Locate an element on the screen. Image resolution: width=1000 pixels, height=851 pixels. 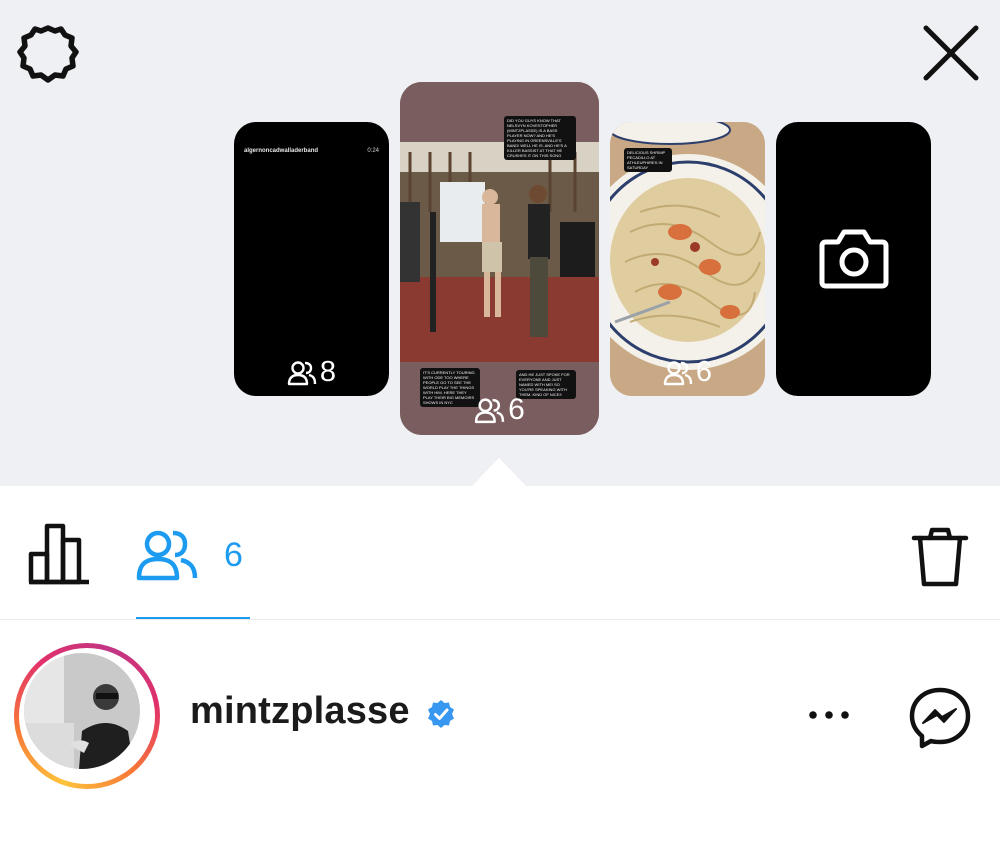
viewer-username: mintzplasse is located at coordinates (300, 711).